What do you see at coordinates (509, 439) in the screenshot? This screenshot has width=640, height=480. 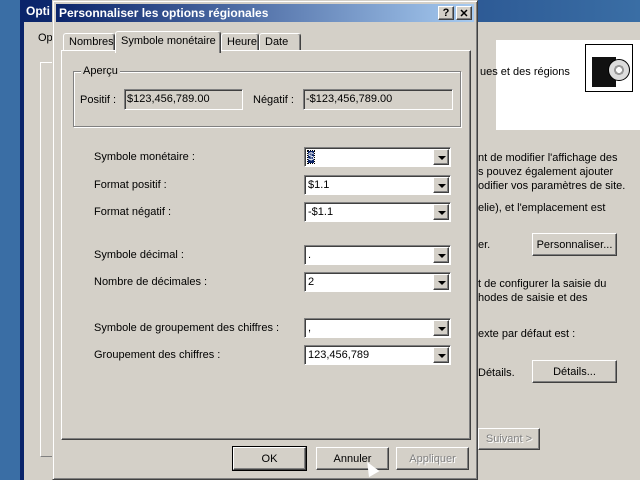 I see `next-button: Suivant >` at bounding box center [509, 439].